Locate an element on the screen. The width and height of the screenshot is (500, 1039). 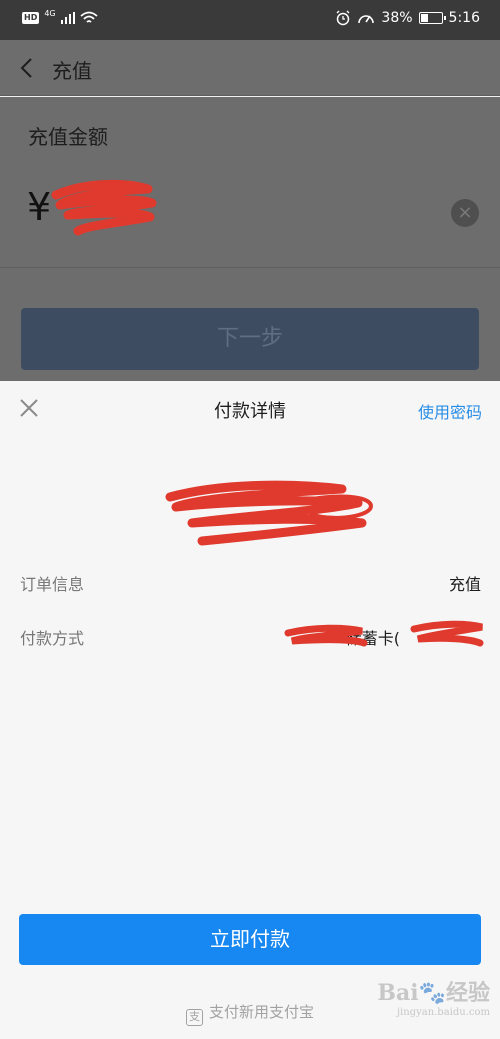
order-info-value: 充值 is located at coordinates (464, 584).